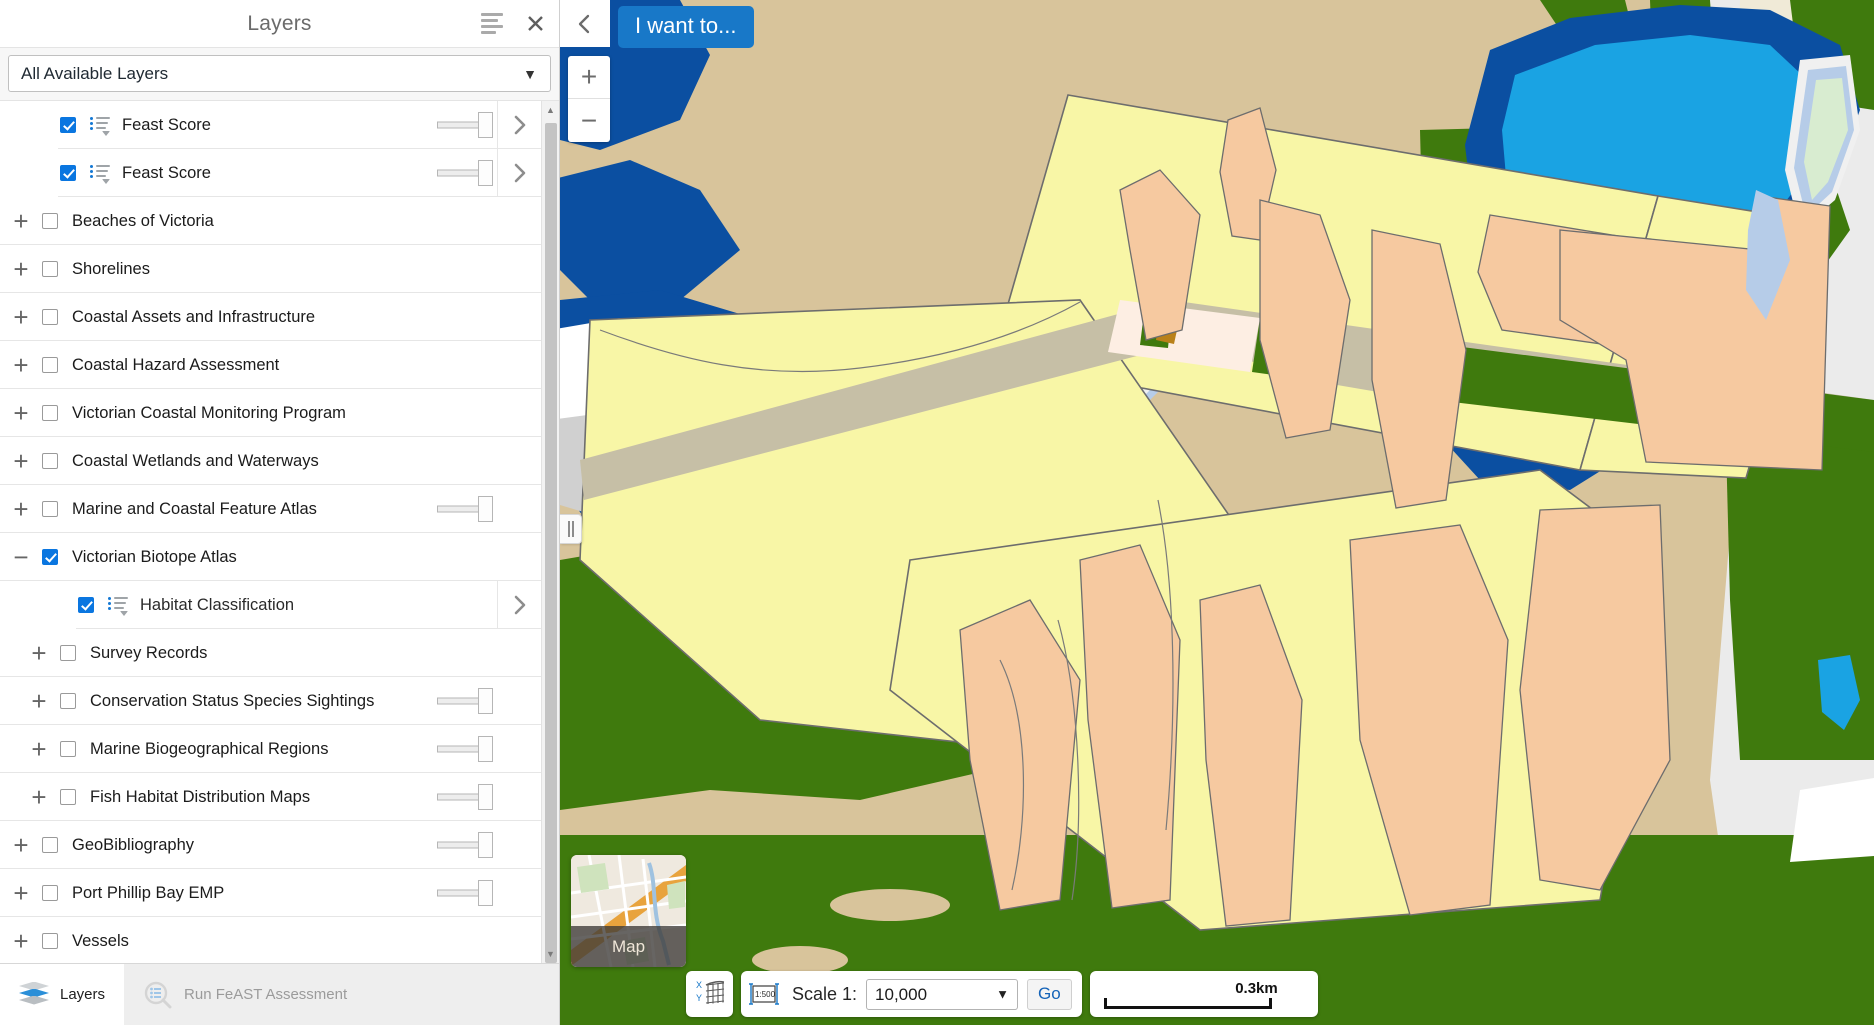  What do you see at coordinates (217, 604) in the screenshot?
I see `layer-name: Habitat Classification` at bounding box center [217, 604].